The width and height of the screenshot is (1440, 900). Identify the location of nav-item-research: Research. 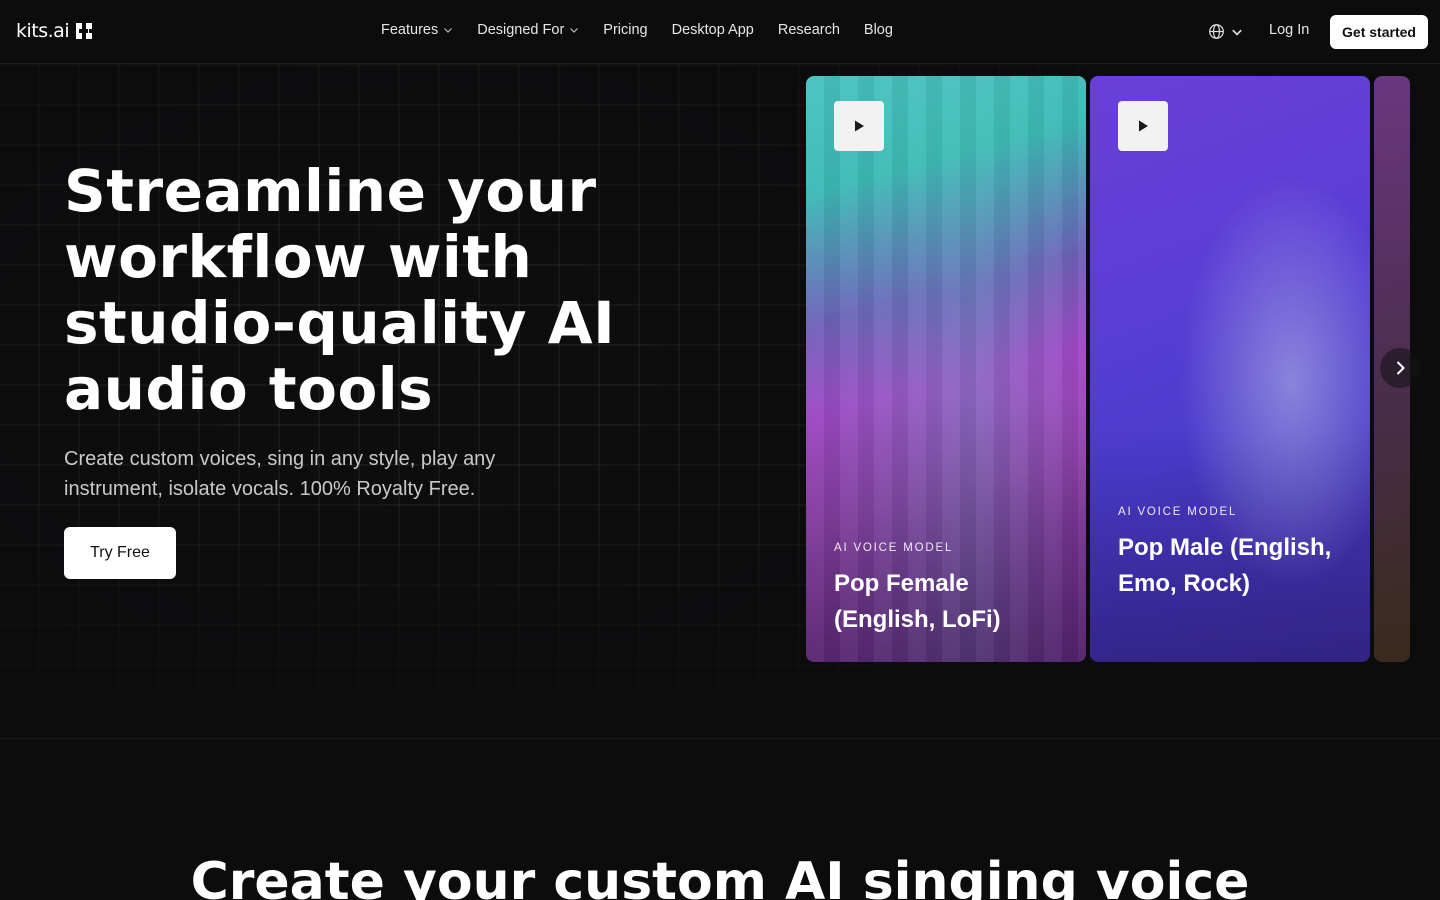
(809, 30).